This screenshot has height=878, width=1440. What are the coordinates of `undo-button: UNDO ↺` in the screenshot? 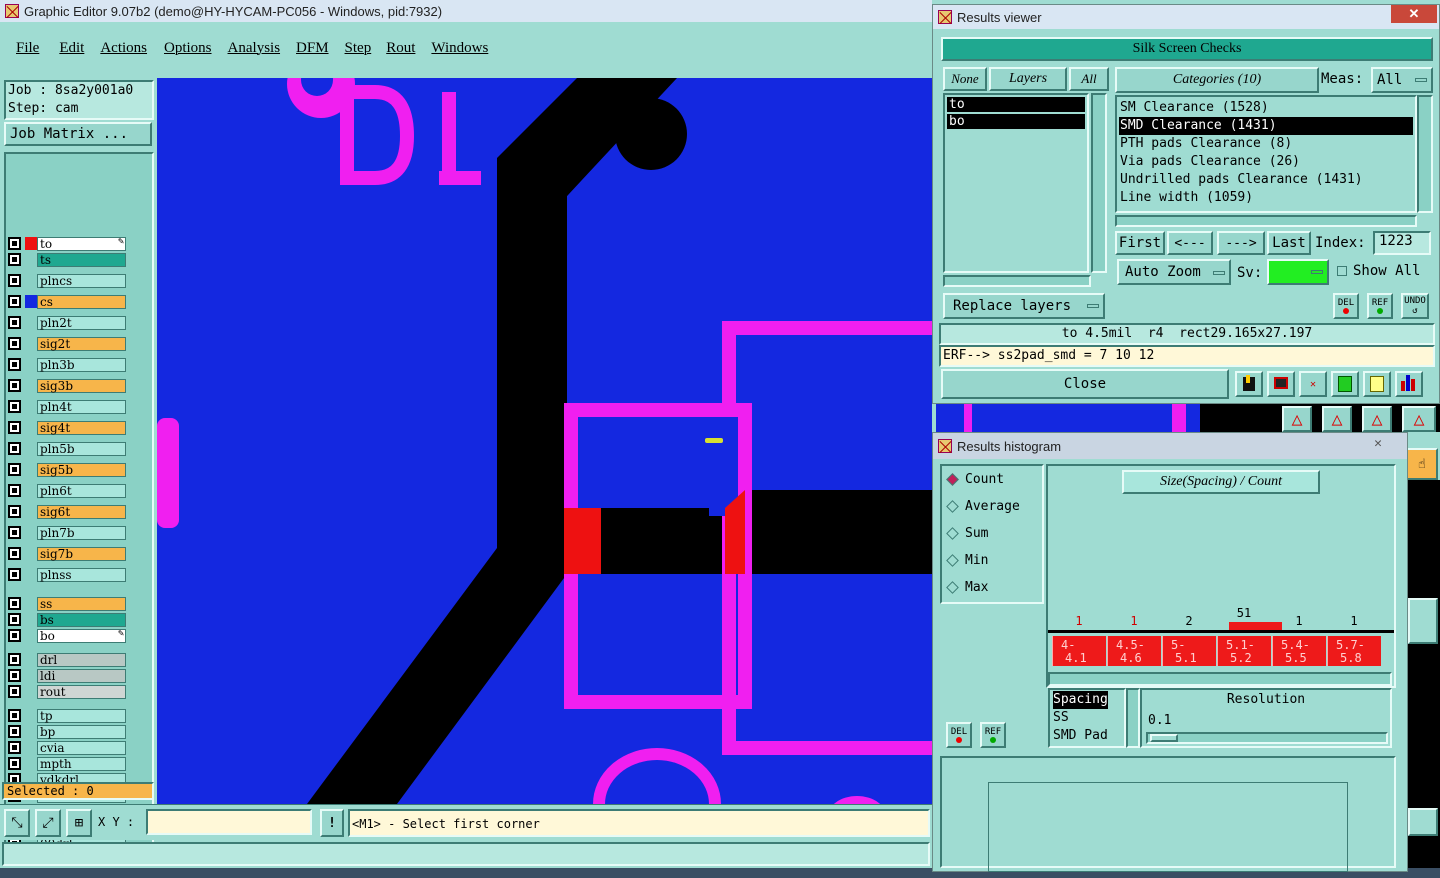 It's located at (1415, 306).